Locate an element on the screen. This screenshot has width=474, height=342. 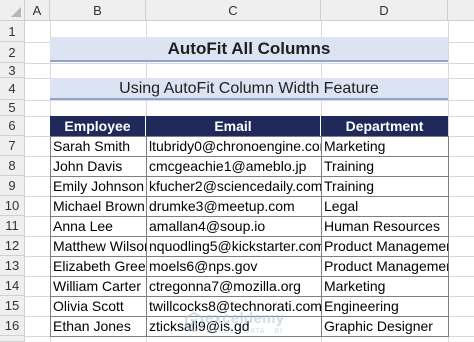
email-cell: moels6@nps.gov is located at coordinates (233, 265).